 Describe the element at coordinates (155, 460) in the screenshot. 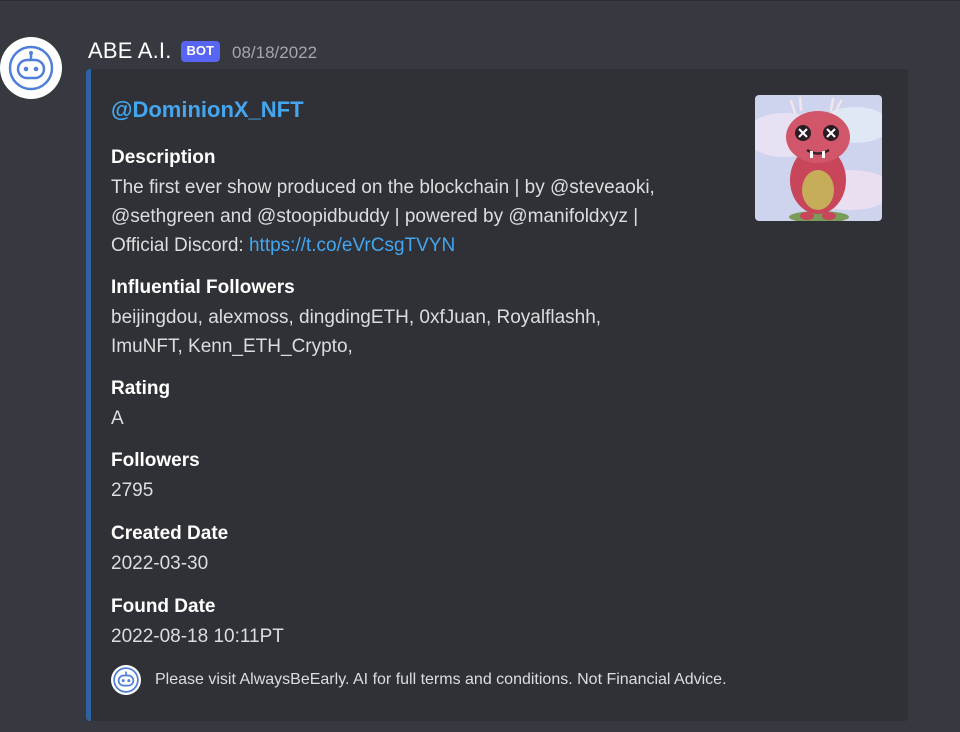

I see `field-name: Followers` at that location.